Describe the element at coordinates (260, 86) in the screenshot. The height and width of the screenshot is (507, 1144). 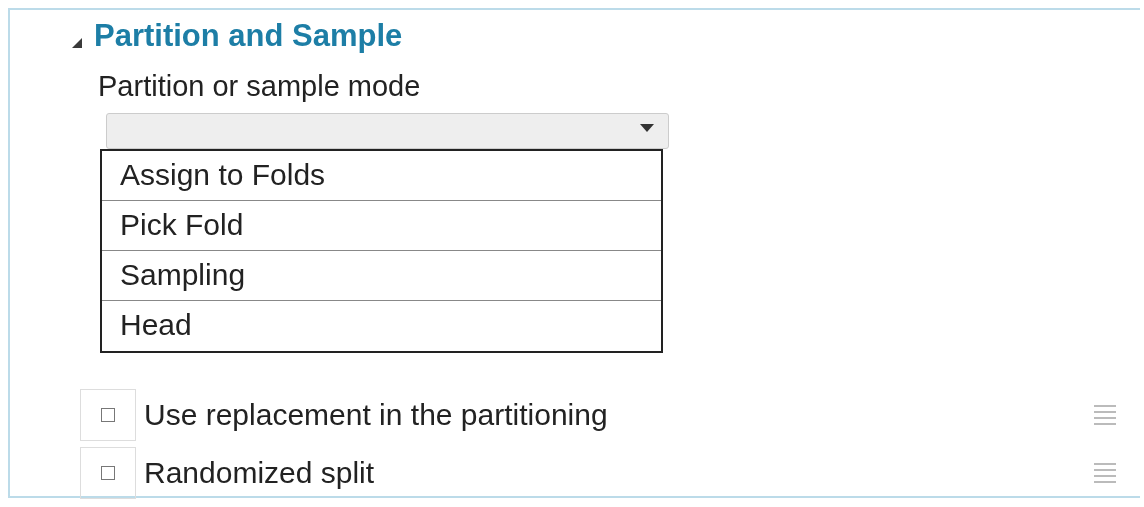
I see `field-label: Partition or sample mode` at that location.